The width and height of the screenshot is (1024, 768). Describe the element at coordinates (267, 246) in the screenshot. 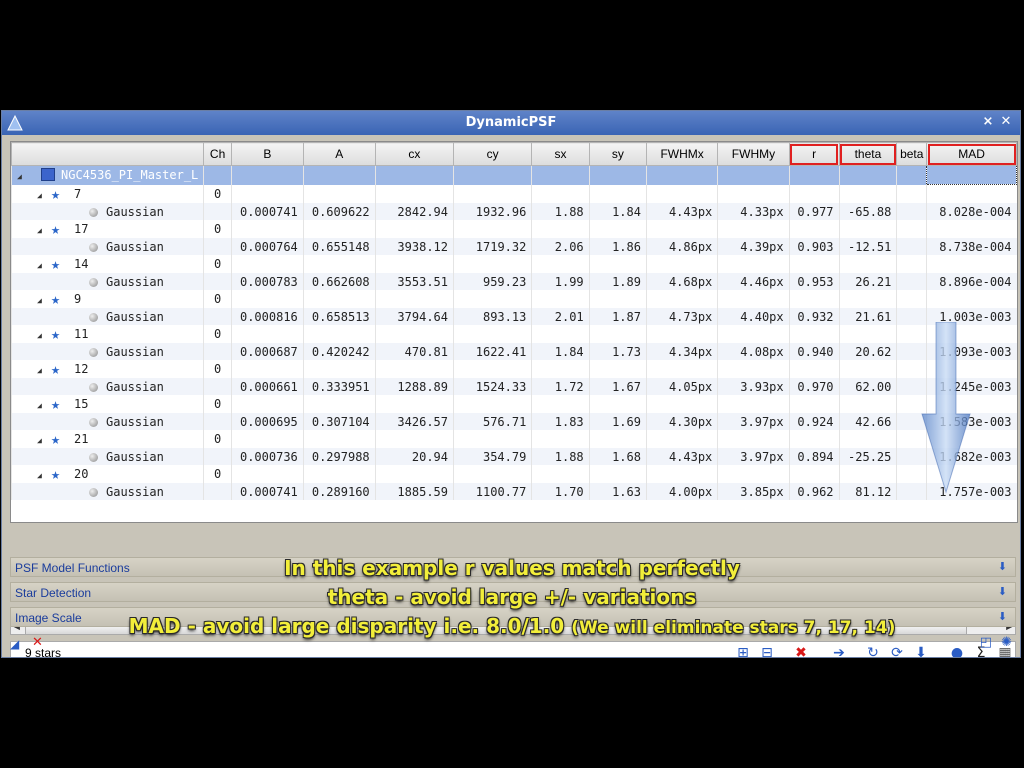

I see `cell-b: 0.000764` at that location.